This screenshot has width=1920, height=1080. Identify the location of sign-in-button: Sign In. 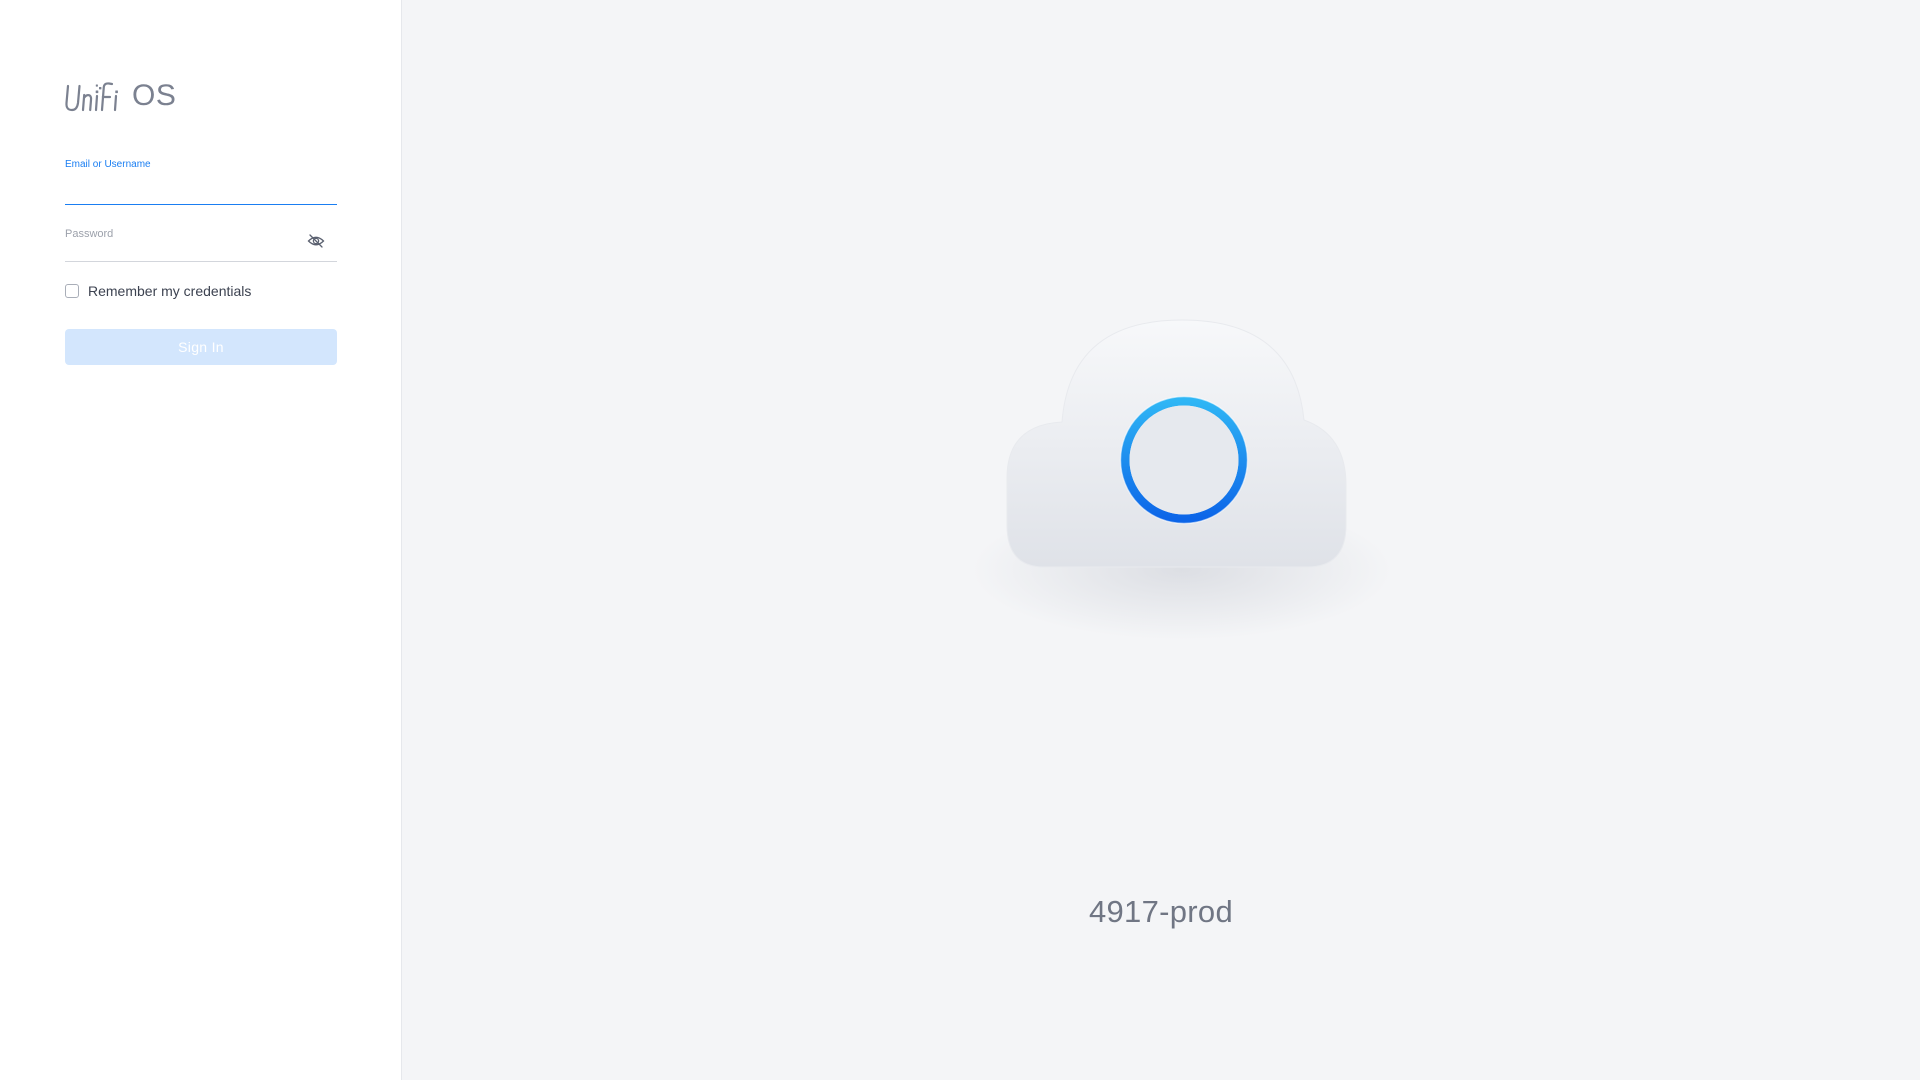
(201, 347).